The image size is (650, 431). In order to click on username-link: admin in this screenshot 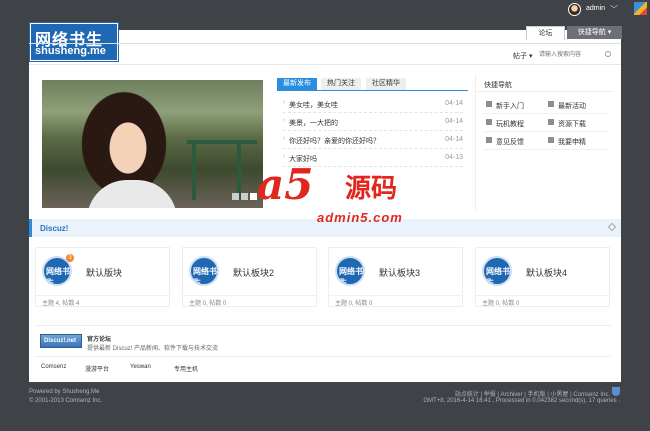, I will do `click(595, 8)`.